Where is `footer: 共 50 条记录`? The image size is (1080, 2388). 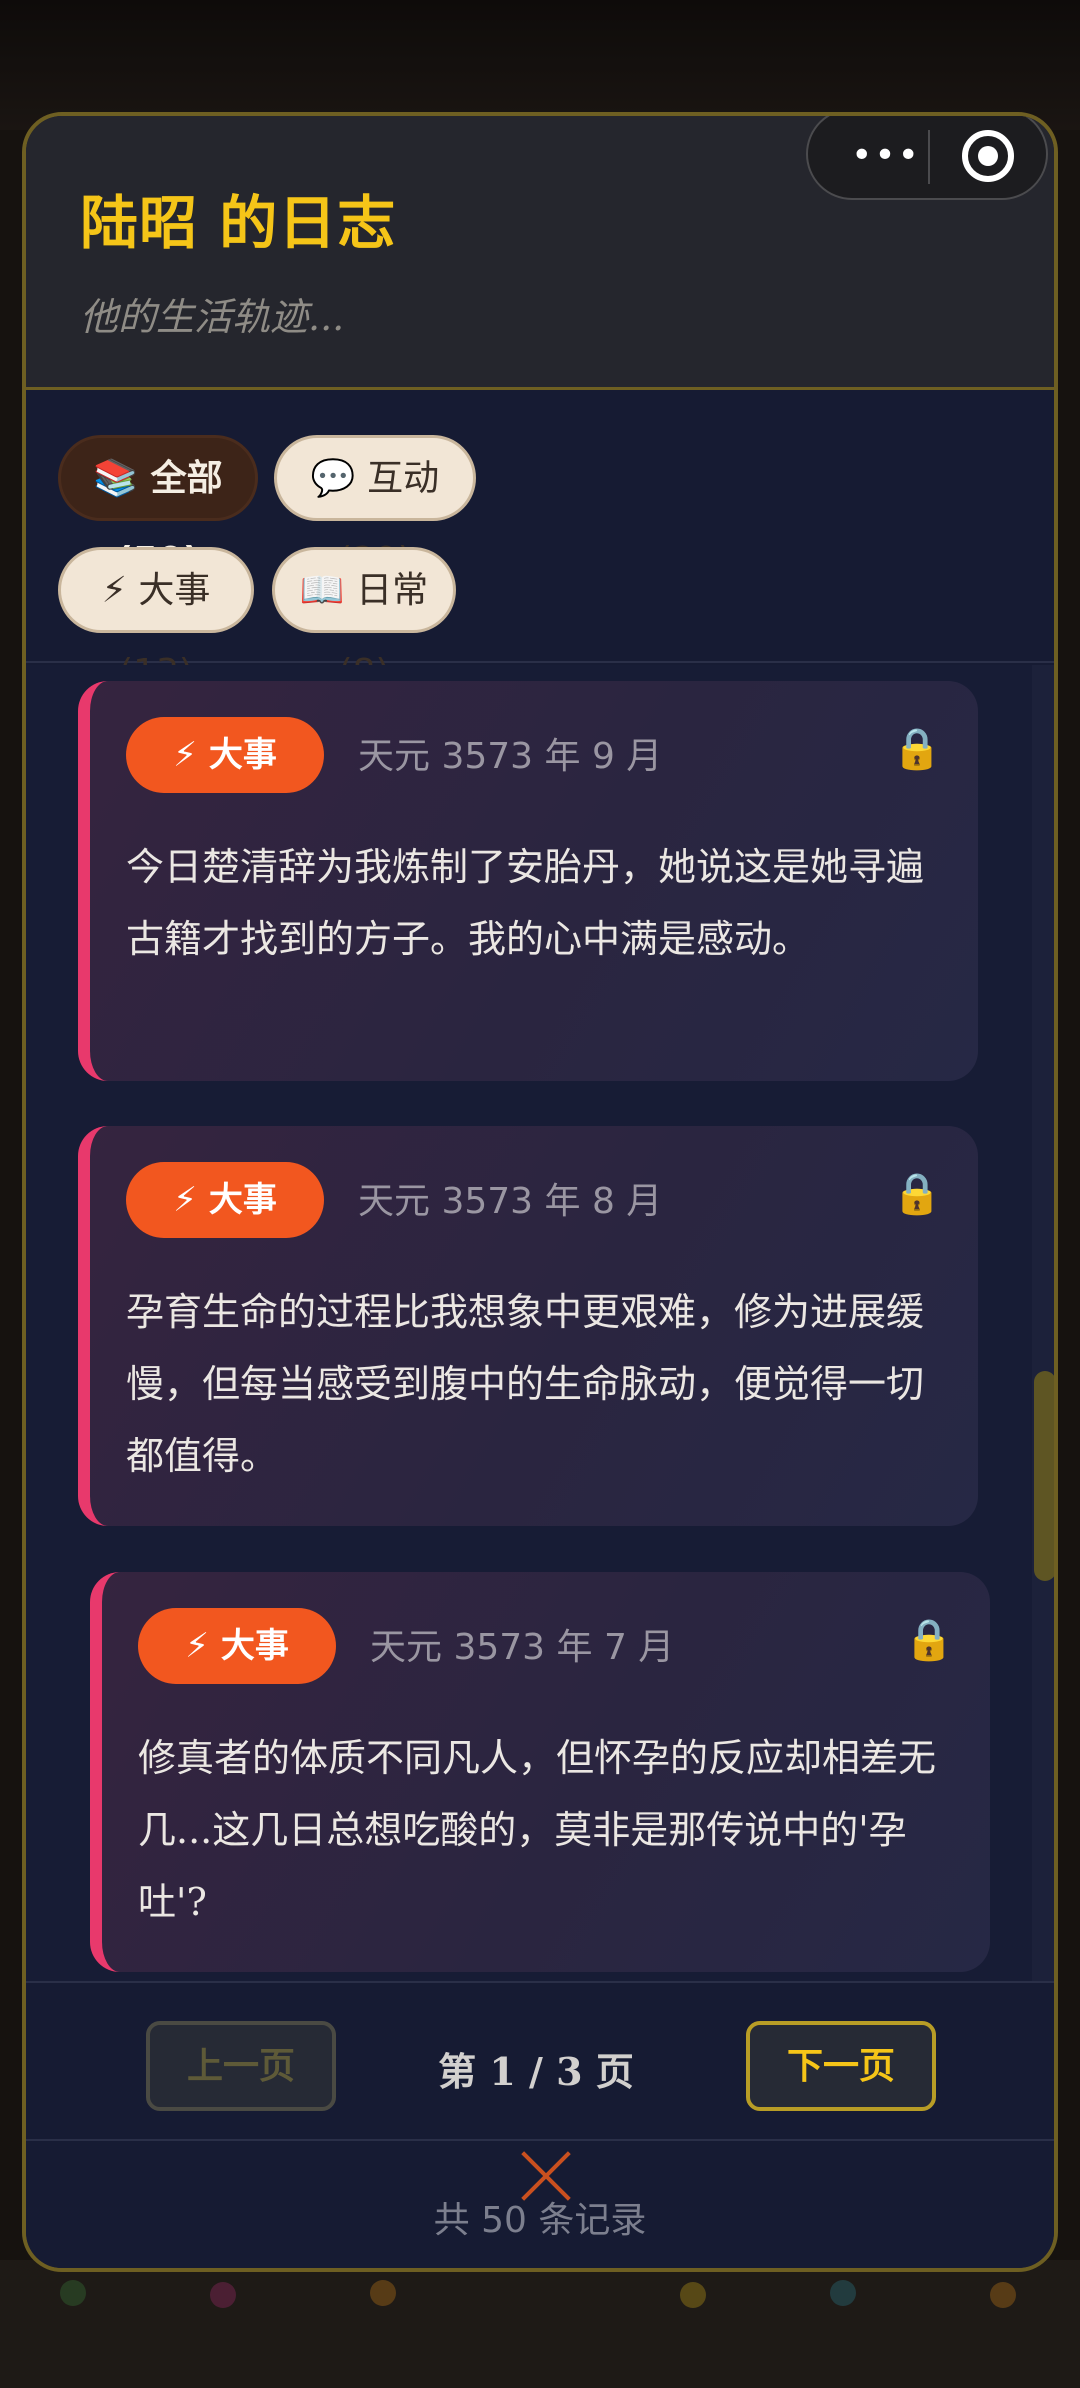 footer: 共 50 条记录 is located at coordinates (540, 2205).